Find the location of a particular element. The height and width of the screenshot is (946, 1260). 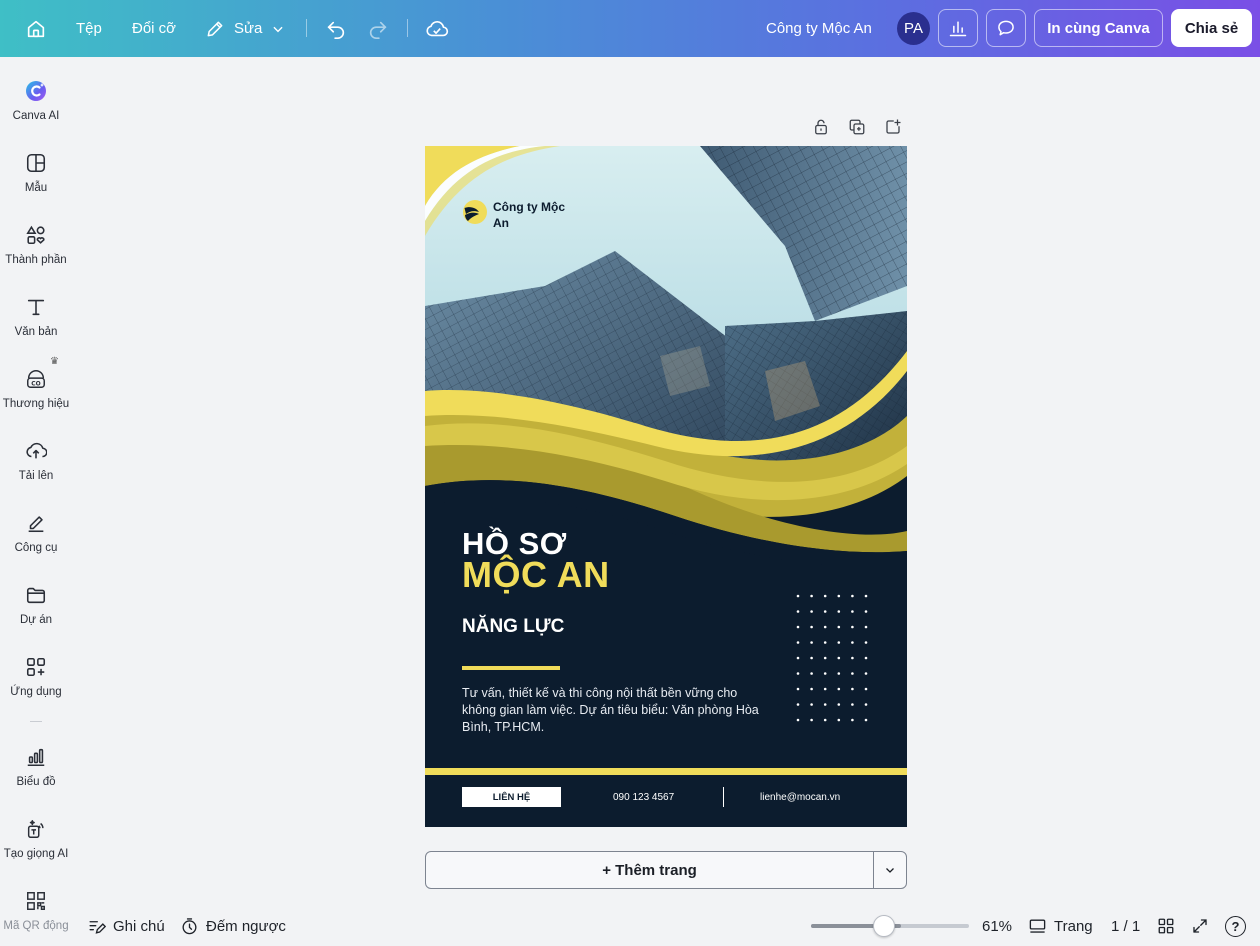

sidebar-item-elements: Thành phần is located at coordinates (36, 236).